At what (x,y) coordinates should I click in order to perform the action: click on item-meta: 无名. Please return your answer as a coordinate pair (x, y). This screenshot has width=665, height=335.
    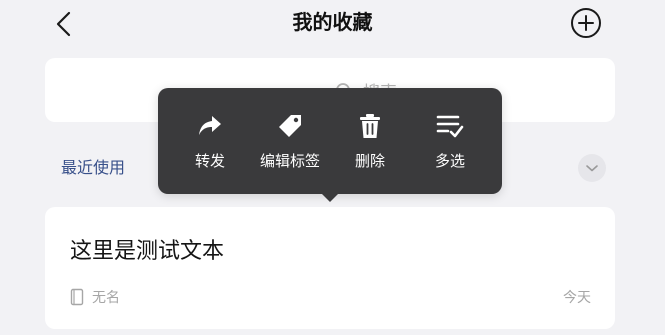
    Looking at the image, I should click on (95, 297).